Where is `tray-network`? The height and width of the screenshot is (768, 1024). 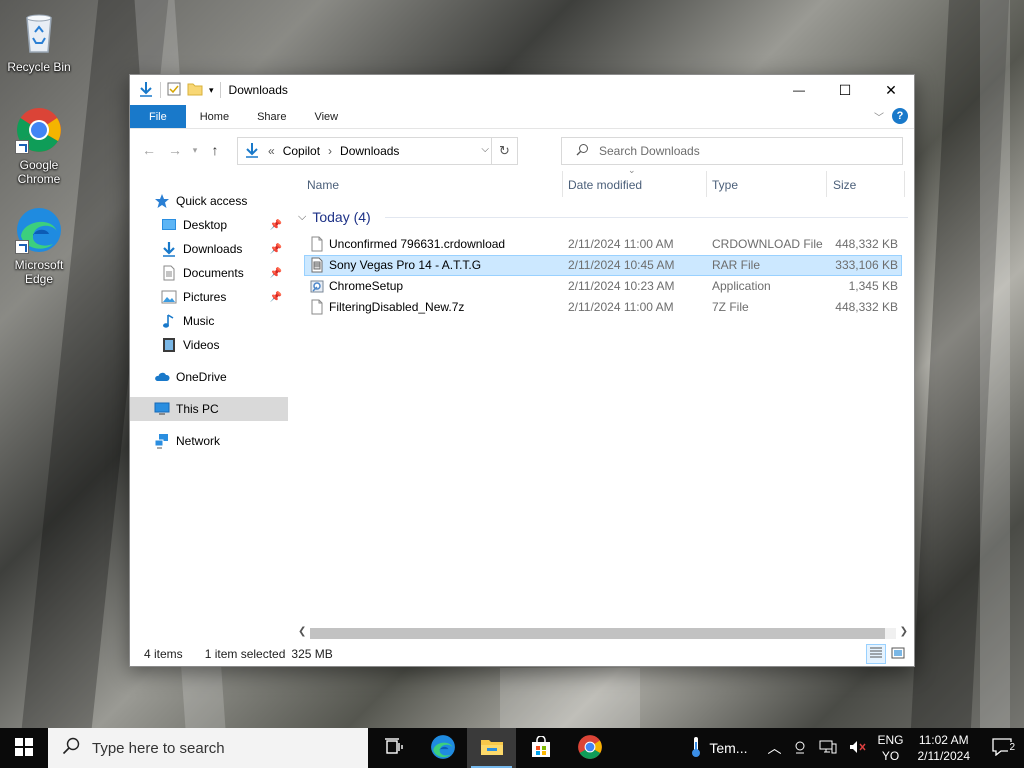 tray-network is located at coordinates (828, 748).